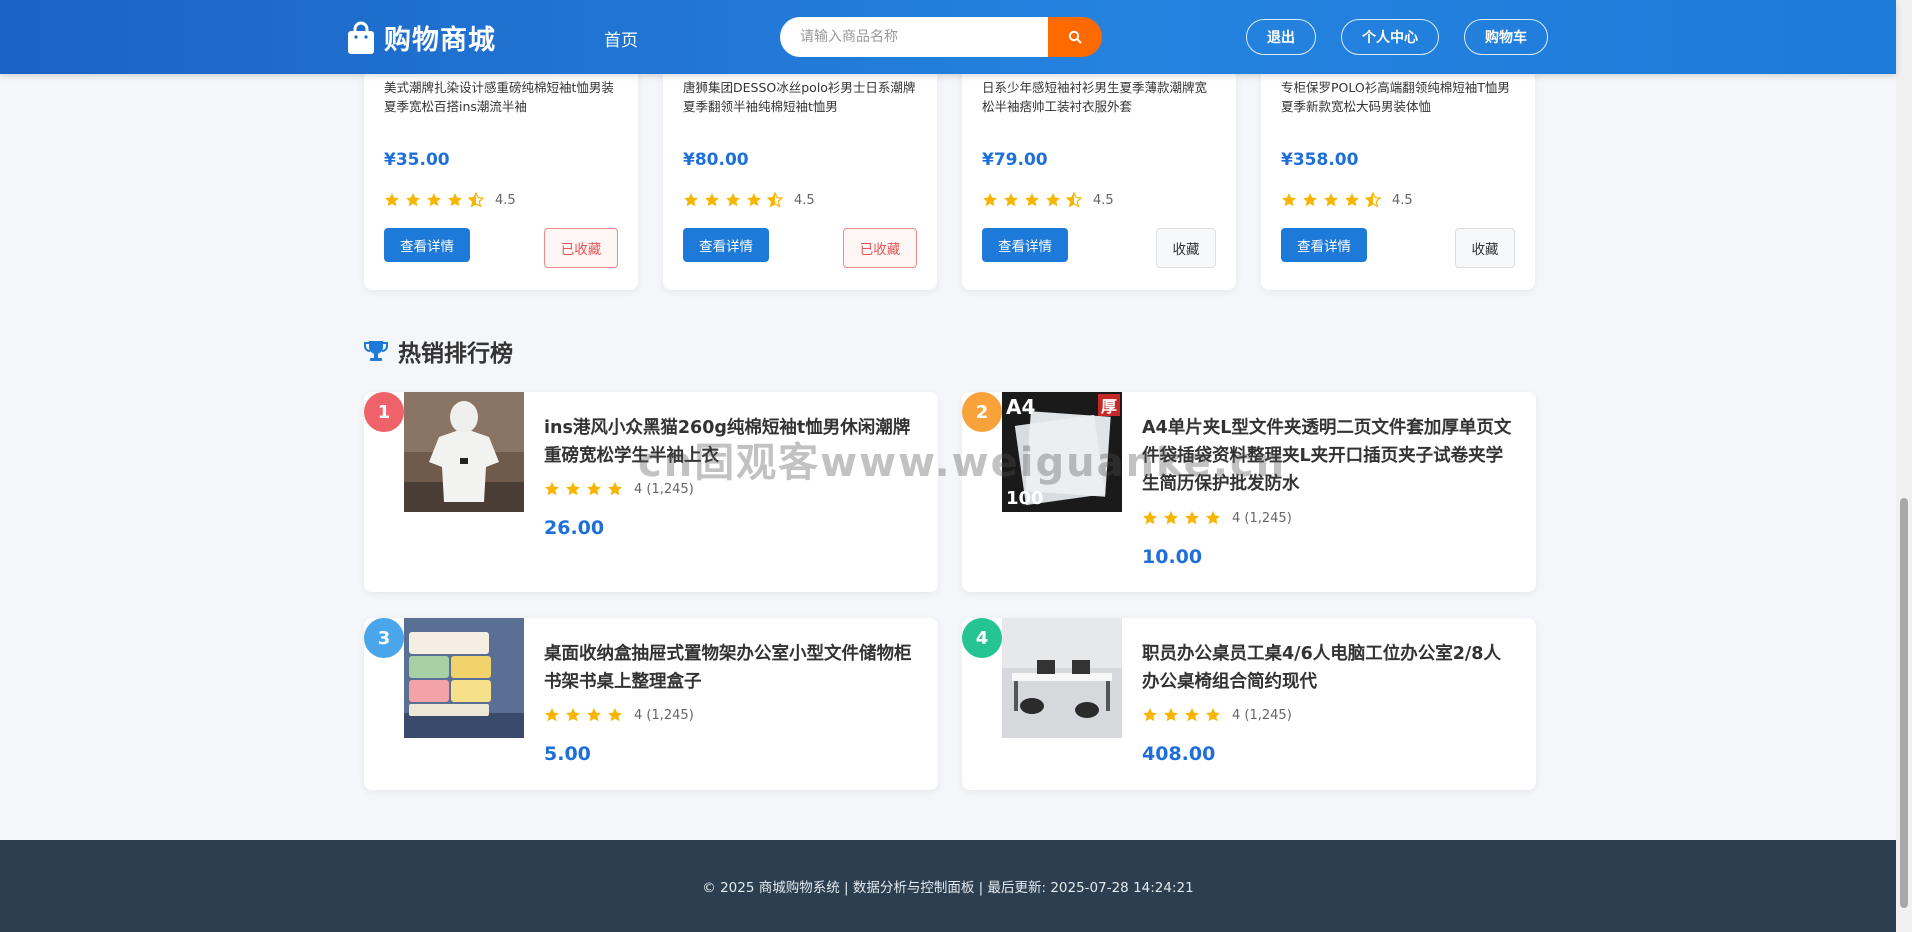 This screenshot has height=932, width=1912. I want to click on drawer-box-photo, so click(464, 678).